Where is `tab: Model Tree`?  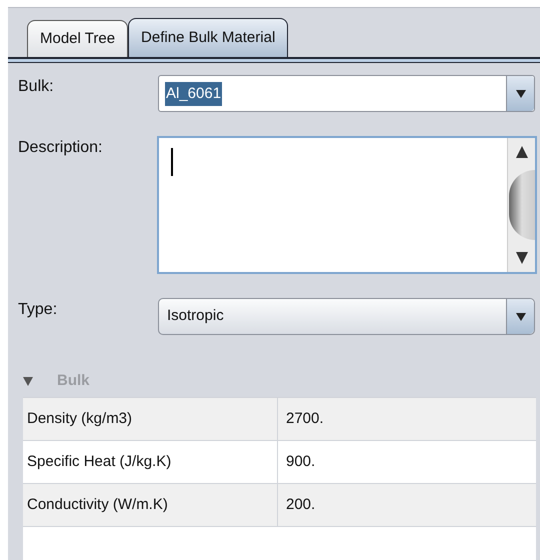 tab: Model Tree is located at coordinates (77, 38).